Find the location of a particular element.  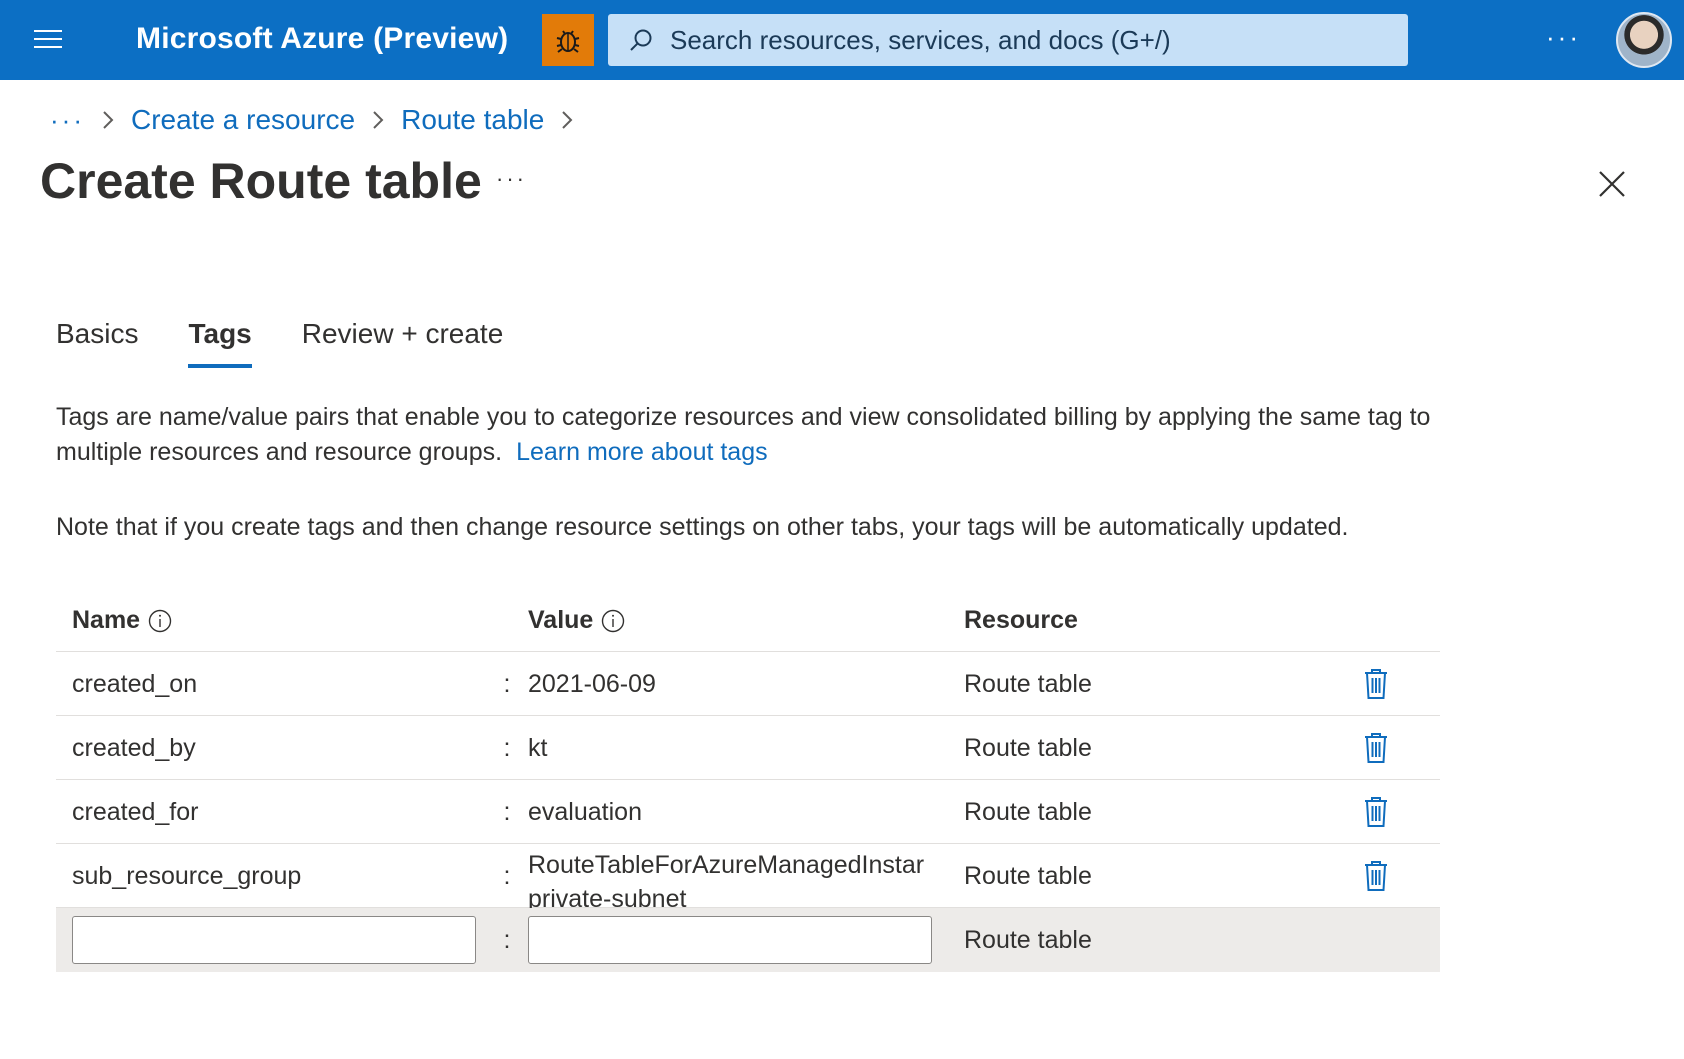

tag-name: created_on is located at coordinates (277, 684).